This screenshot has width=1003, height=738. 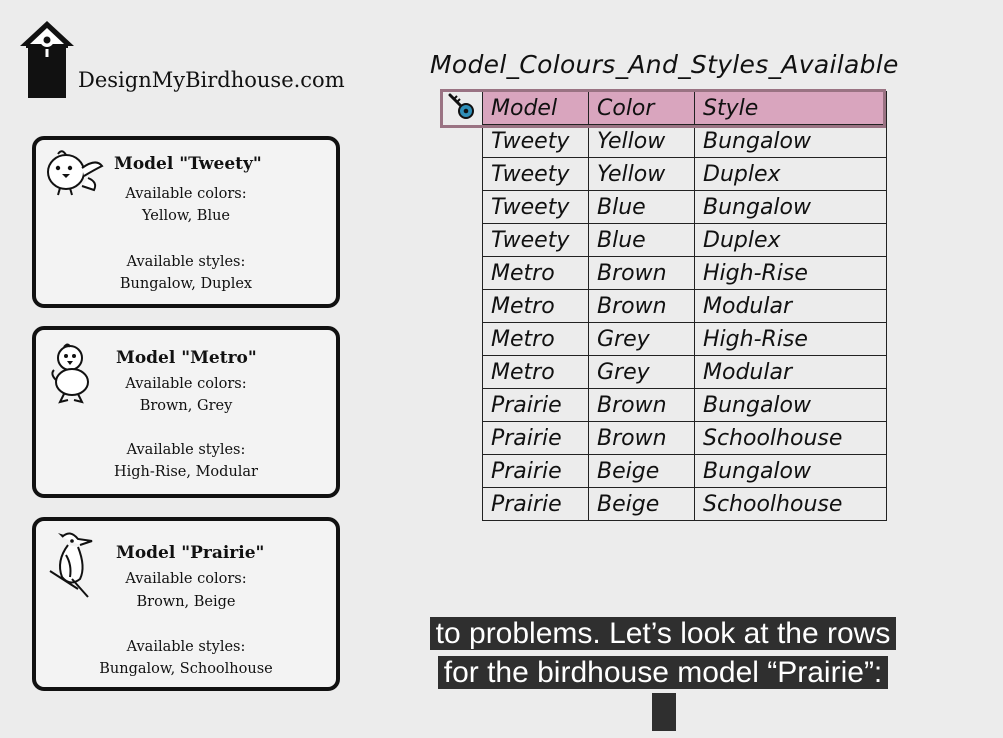 I want to click on duck-icon, so click(x=70, y=373).